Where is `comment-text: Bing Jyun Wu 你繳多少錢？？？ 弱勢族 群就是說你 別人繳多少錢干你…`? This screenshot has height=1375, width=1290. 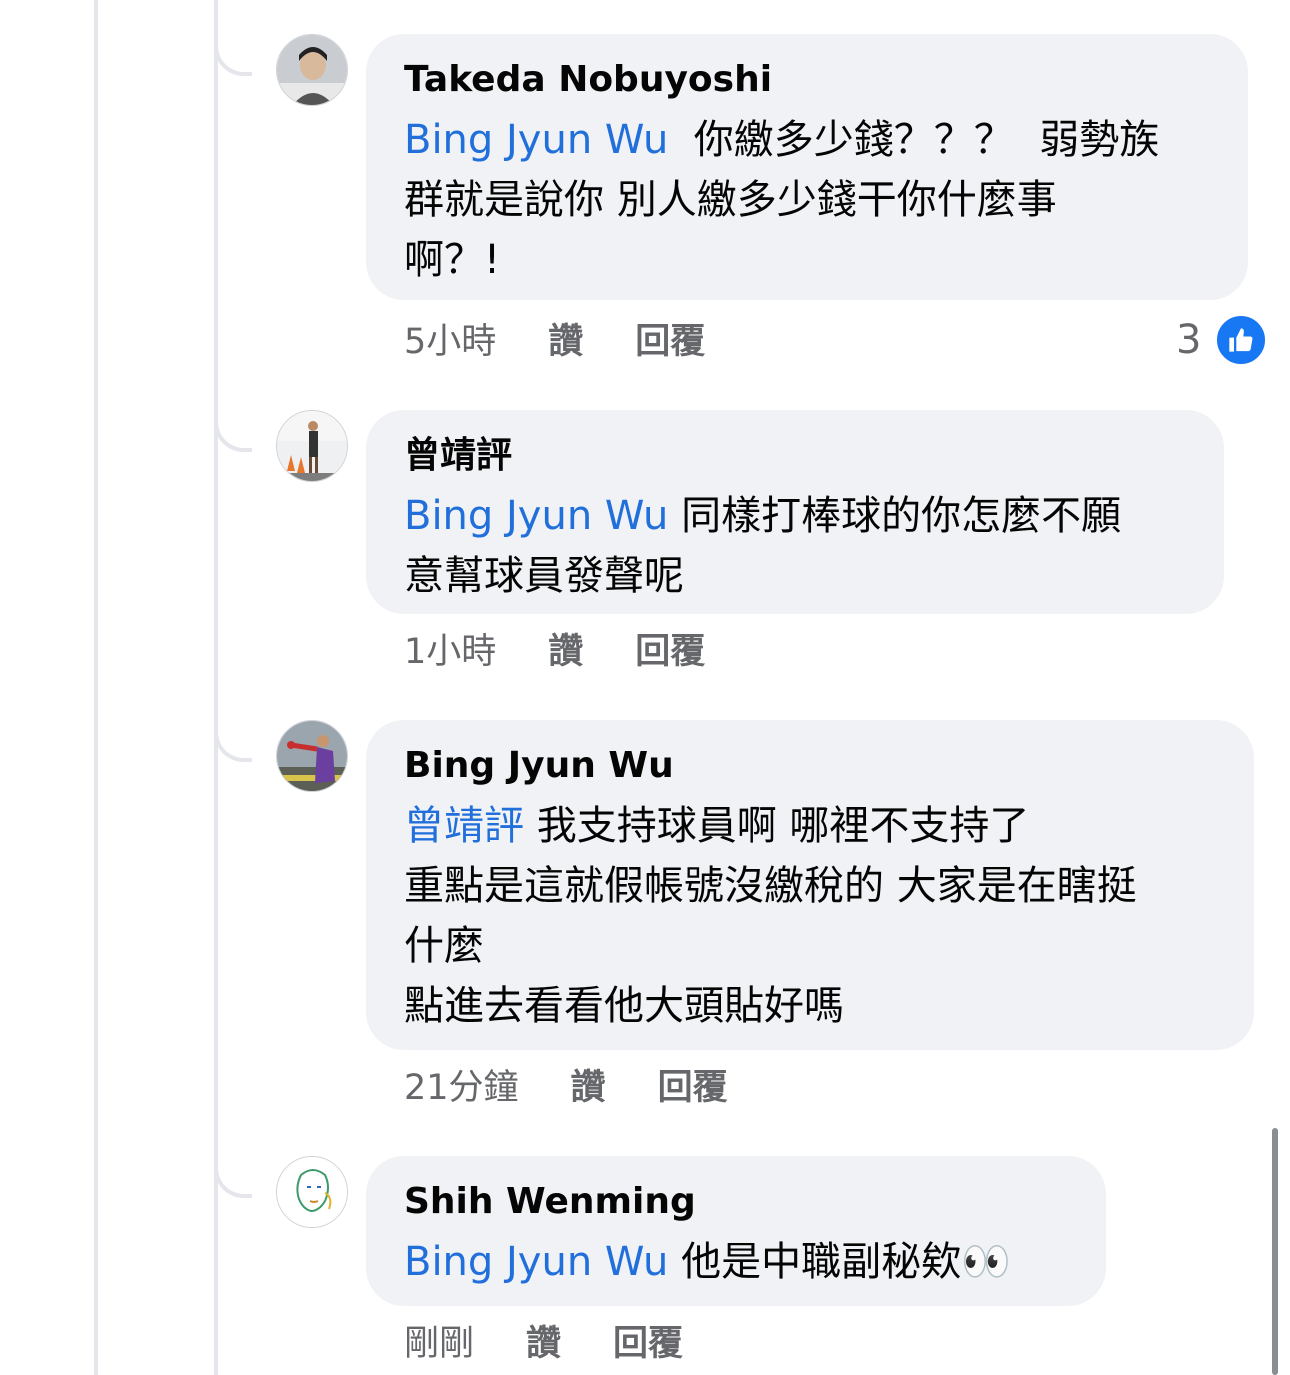 comment-text: Bing Jyun Wu 你繳多少錢？？？ 弱勢族 群就是說你 別人繳多少錢干你… is located at coordinates (807, 200).